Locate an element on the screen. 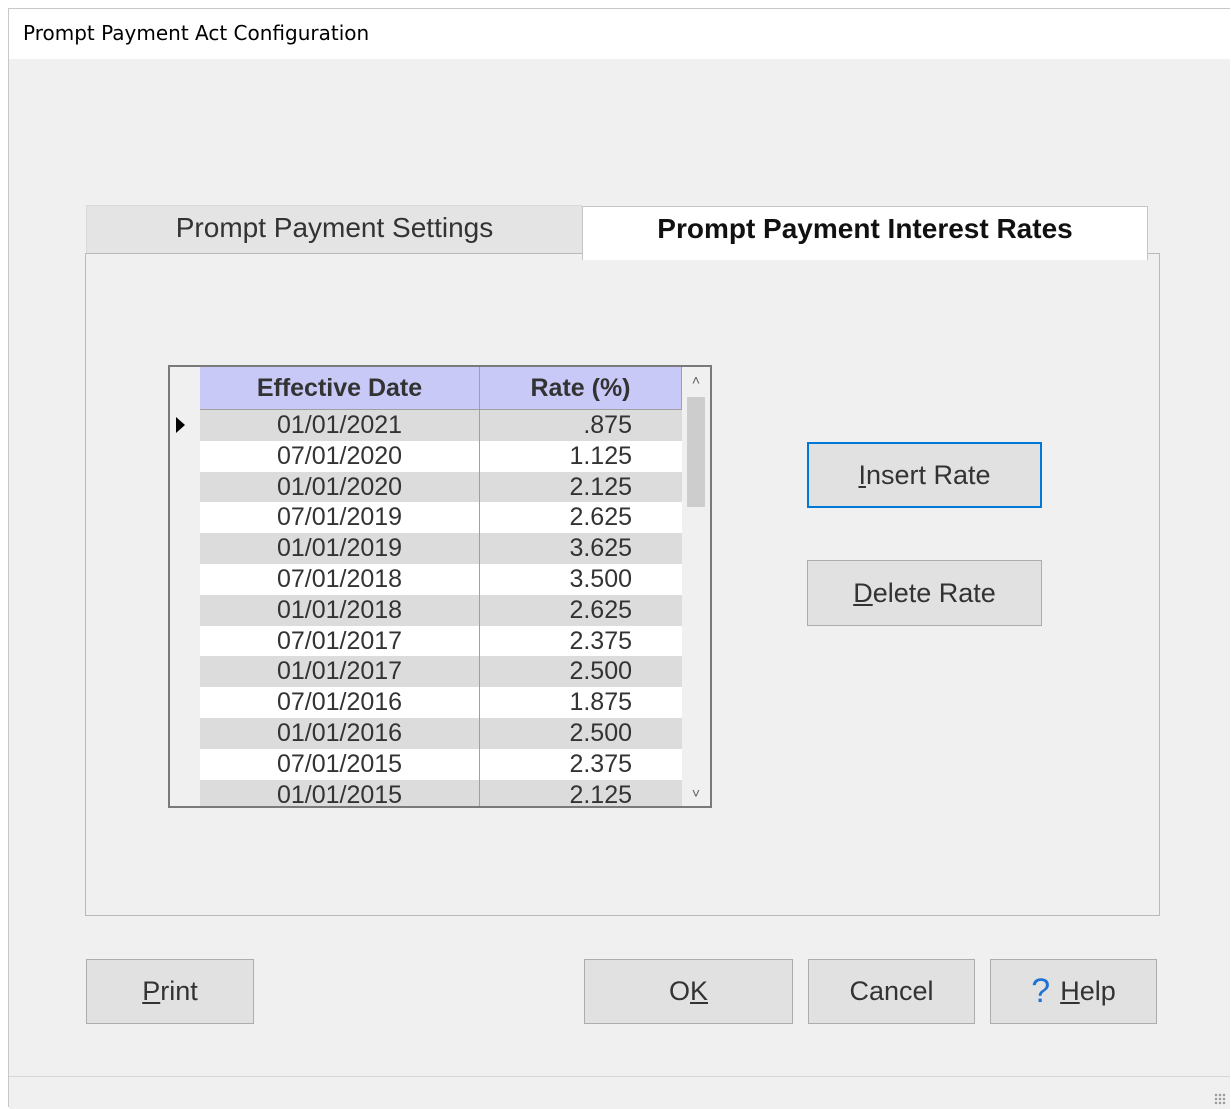  table-row: 07/01/2015 2.375 is located at coordinates (441, 764).